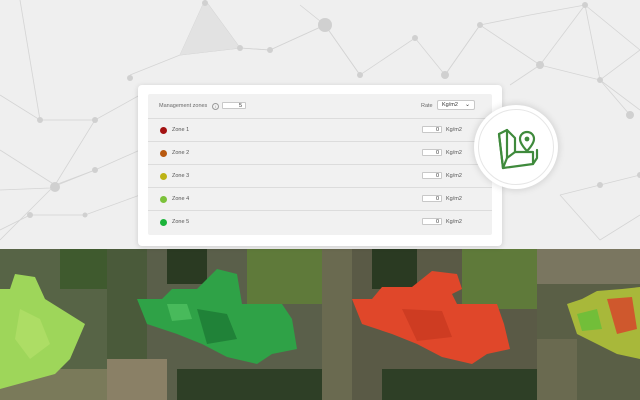 This screenshot has width=640, height=400. I want to click on zone-row: Zone 2 0 Kg/m2, so click(320, 152).